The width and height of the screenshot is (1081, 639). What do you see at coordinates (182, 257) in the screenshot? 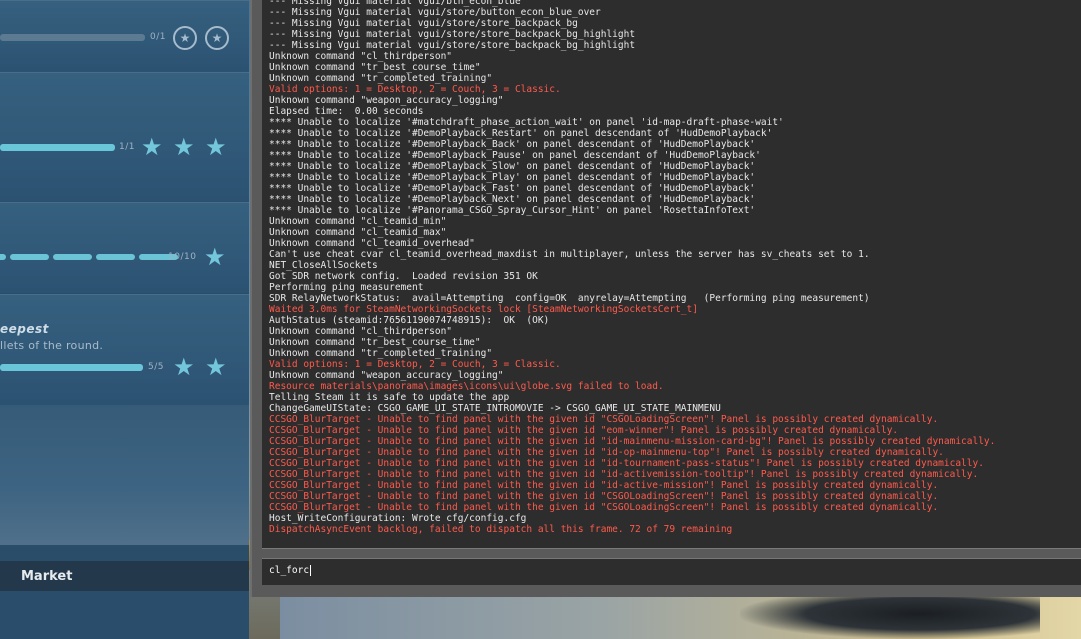
I see `mission-progress-text: 10/10` at bounding box center [182, 257].